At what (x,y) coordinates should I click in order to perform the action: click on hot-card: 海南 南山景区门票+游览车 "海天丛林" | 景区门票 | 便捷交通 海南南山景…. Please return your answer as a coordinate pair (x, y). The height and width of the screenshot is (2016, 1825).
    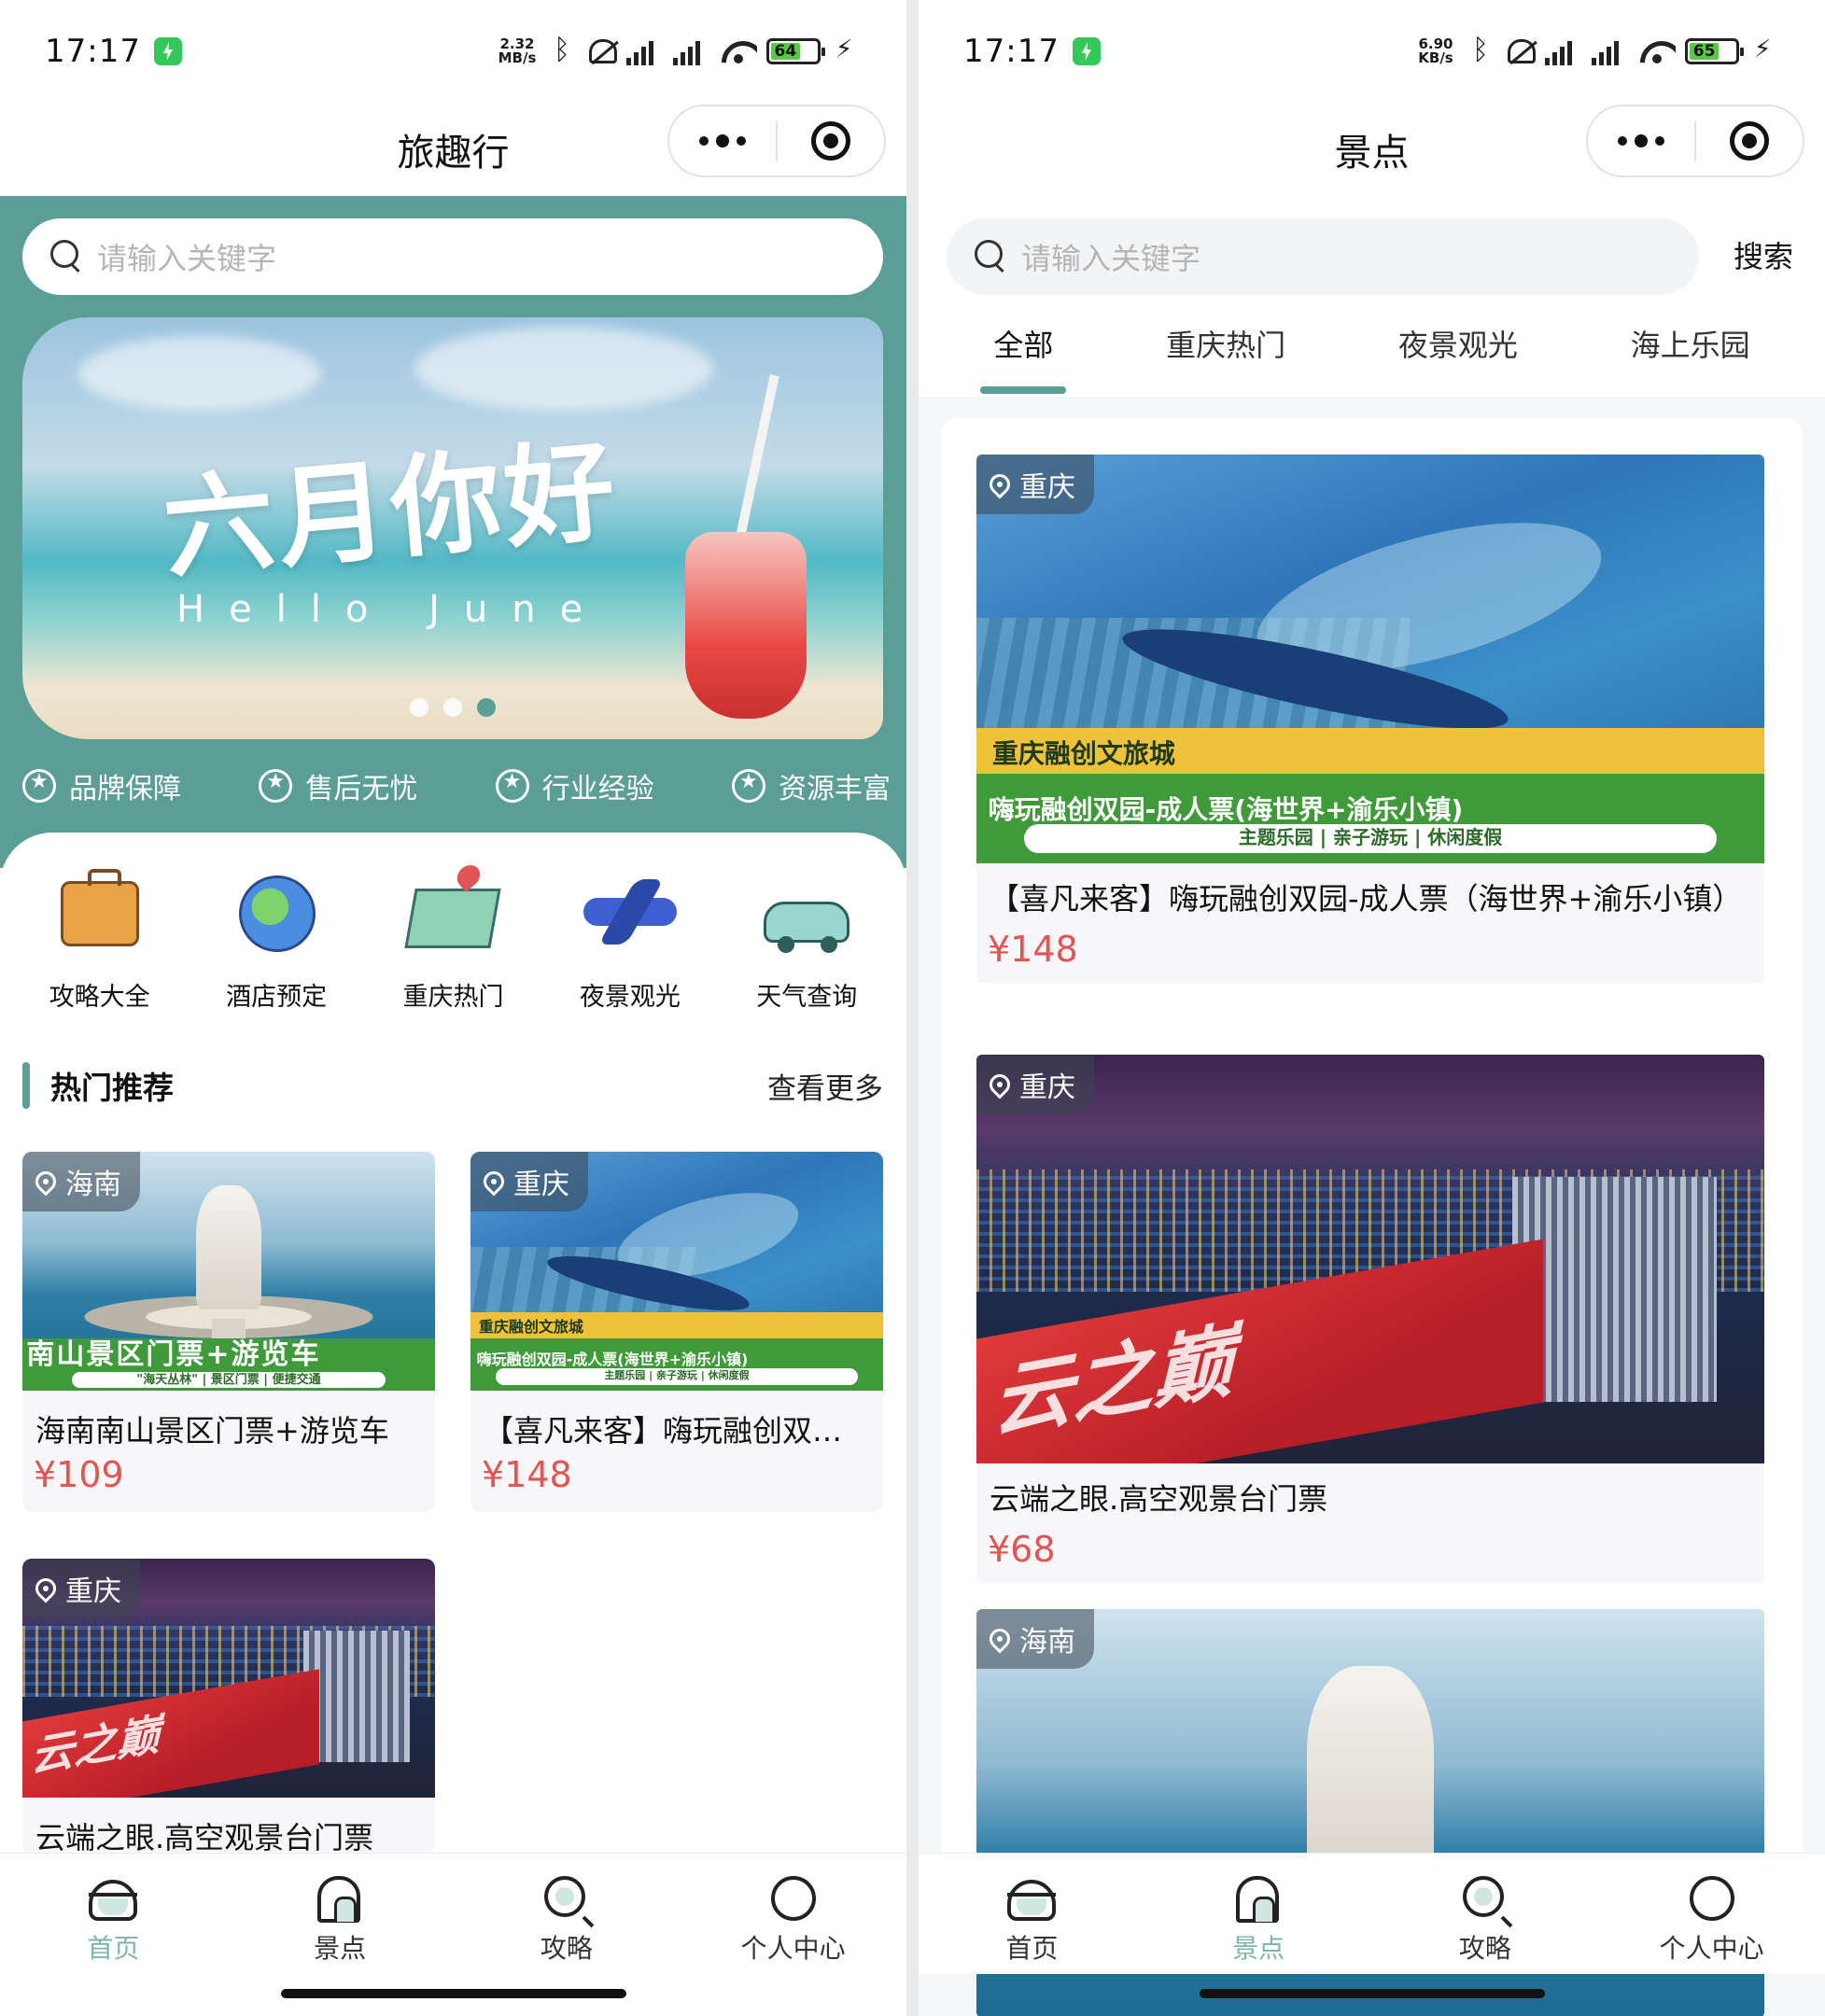
    Looking at the image, I should click on (228, 1332).